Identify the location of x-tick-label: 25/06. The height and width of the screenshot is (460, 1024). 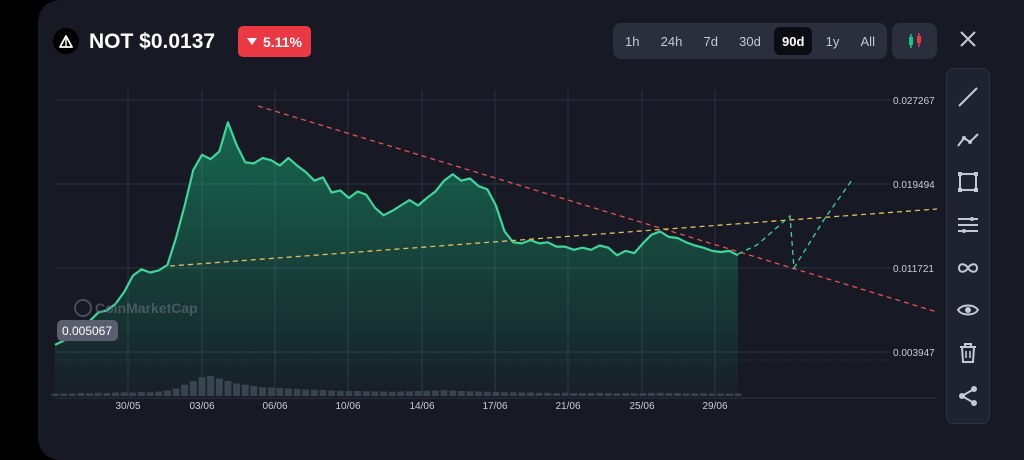
(641, 406).